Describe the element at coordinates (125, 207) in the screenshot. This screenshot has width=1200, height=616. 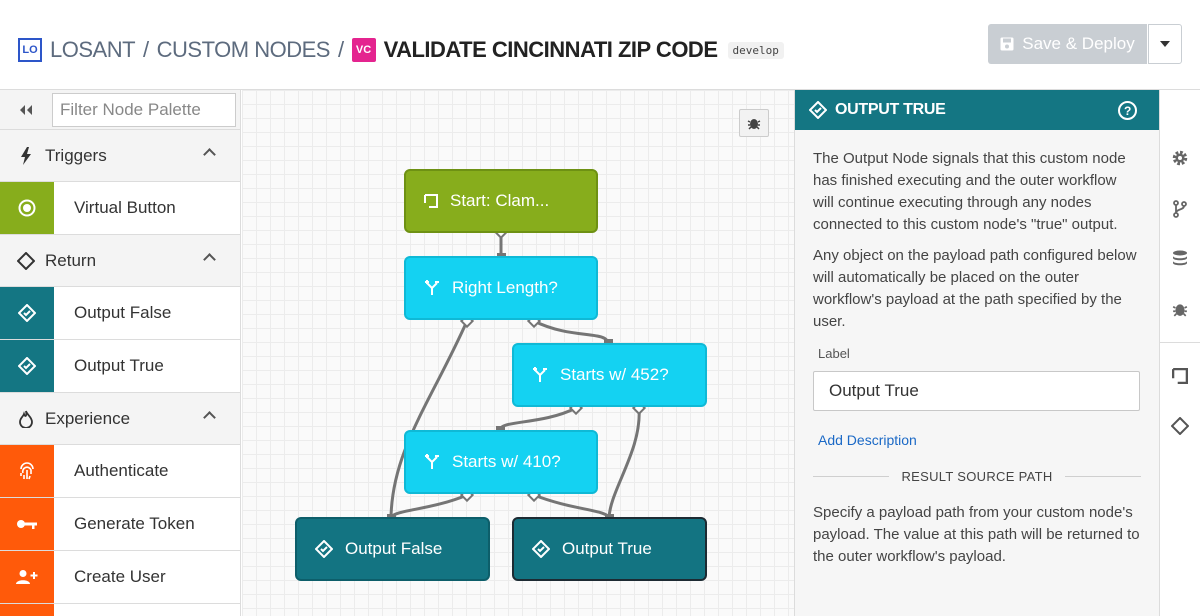
I see `palette-item-label: Virtual Button` at that location.